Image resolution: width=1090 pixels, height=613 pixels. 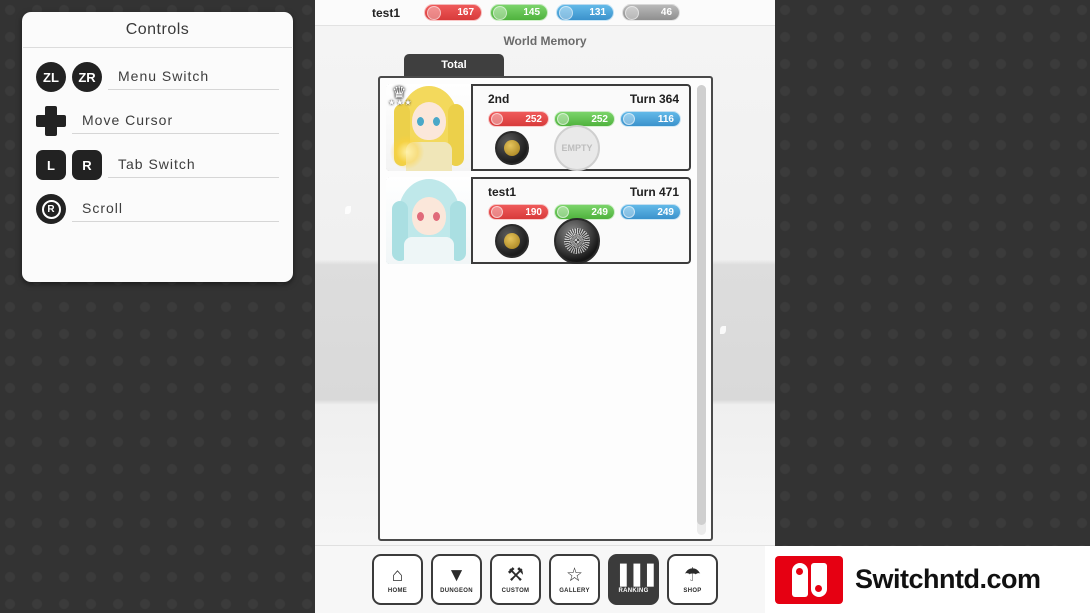 What do you see at coordinates (51, 77) in the screenshot?
I see `button-zl-icon: ZL` at bounding box center [51, 77].